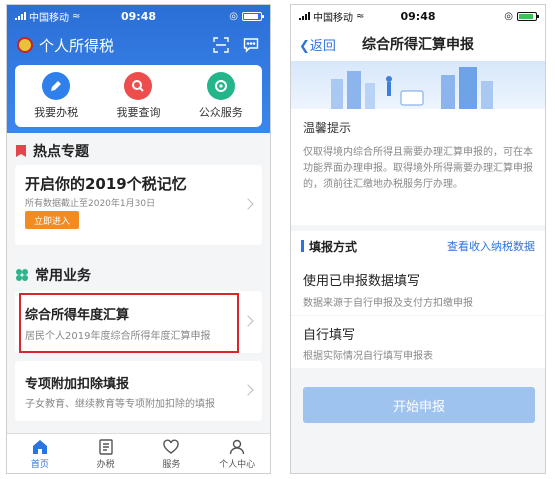  I want to click on common-business-heading: 常用业务, so click(53, 275).